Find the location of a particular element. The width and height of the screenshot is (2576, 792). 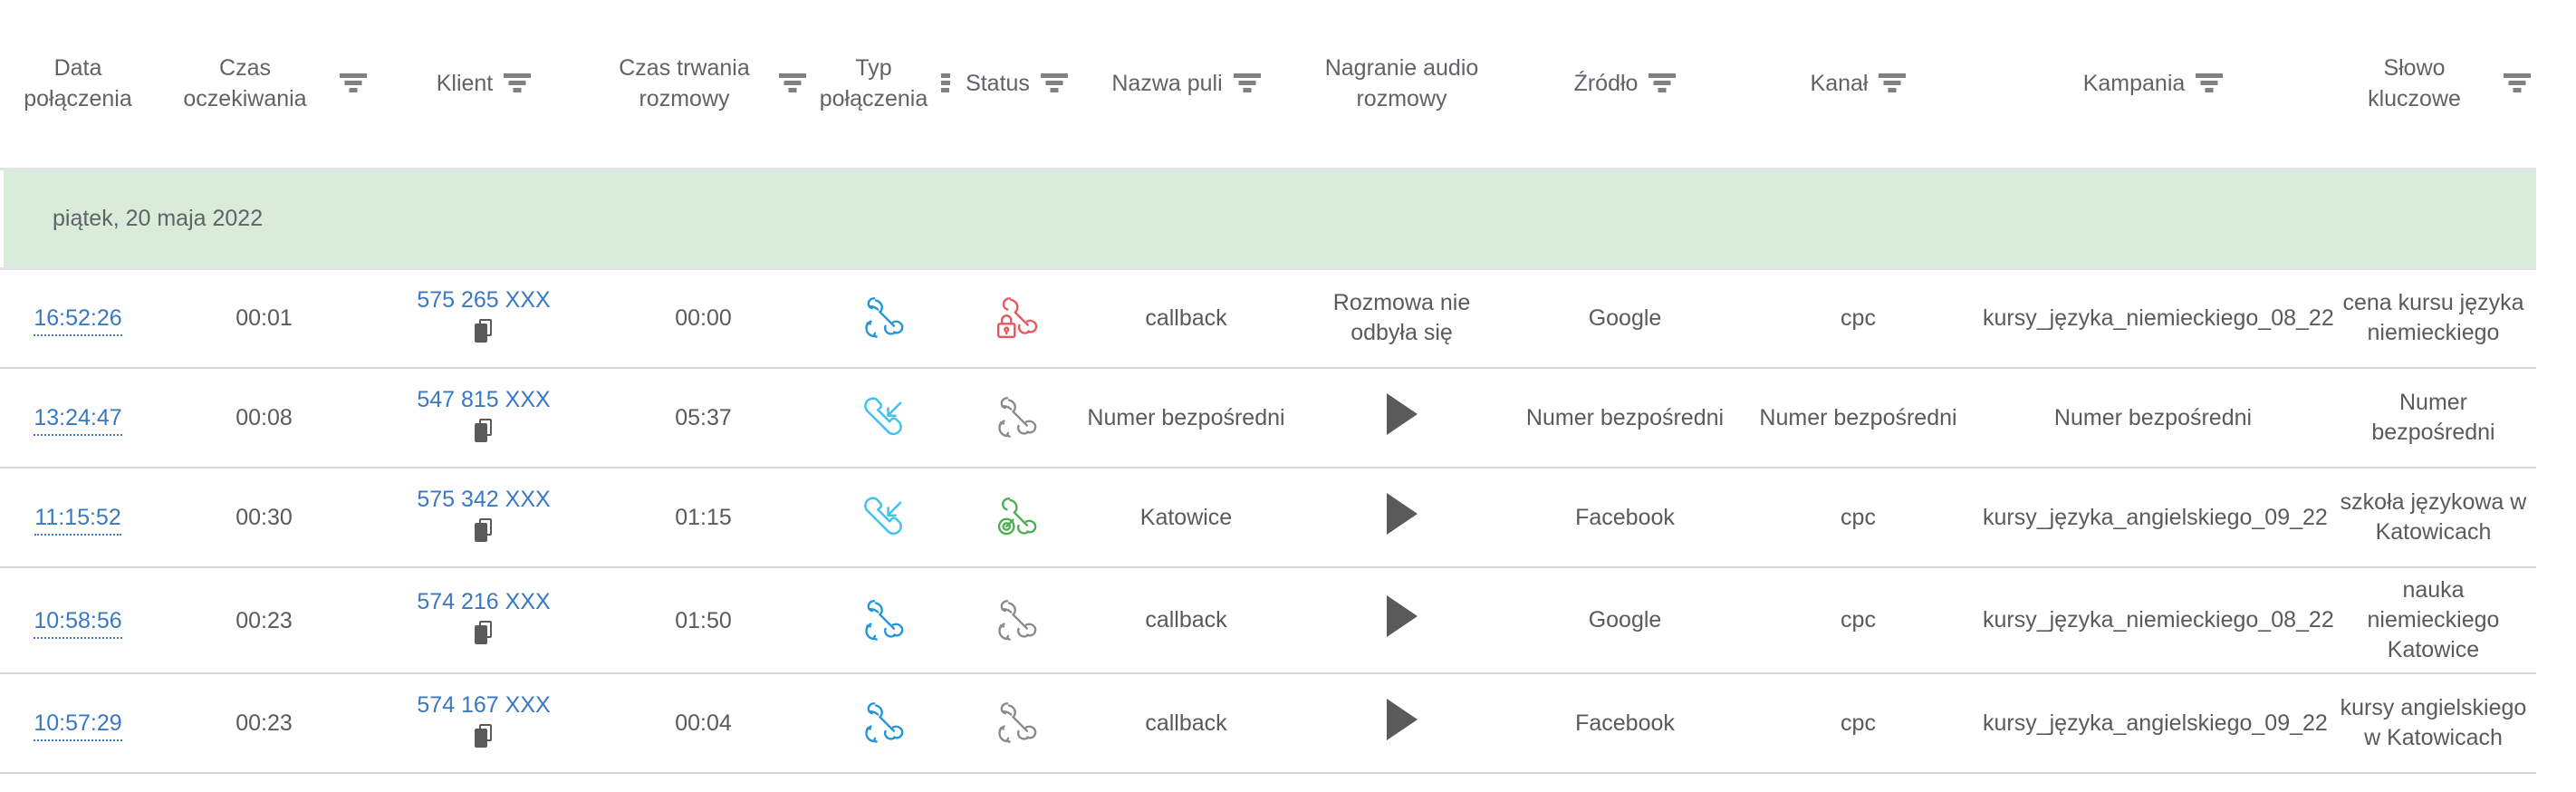

column-header-status: Status is located at coordinates (1017, 85).